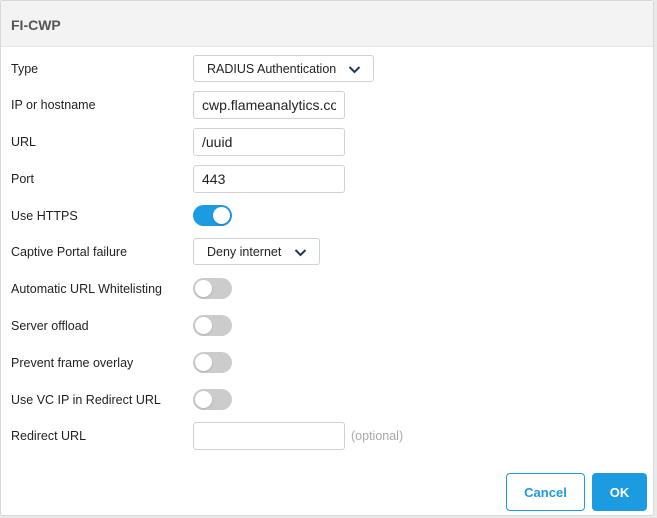 The height and width of the screenshot is (518, 657). What do you see at coordinates (327, 216) in the screenshot?
I see `https-row: Use HTTPS` at bounding box center [327, 216].